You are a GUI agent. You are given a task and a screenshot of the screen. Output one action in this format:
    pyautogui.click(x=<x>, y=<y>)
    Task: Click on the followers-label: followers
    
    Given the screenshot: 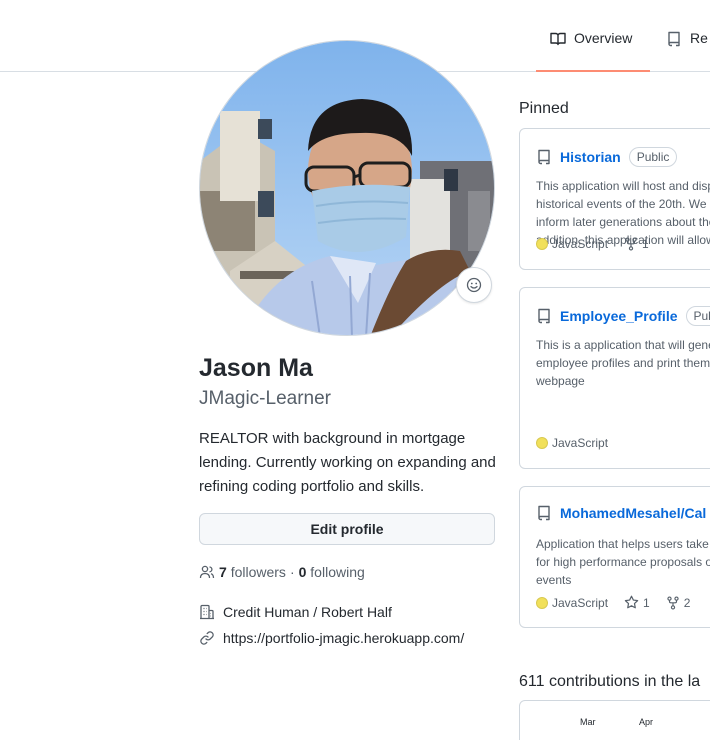 What is the action you would take?
    pyautogui.click(x=258, y=572)
    